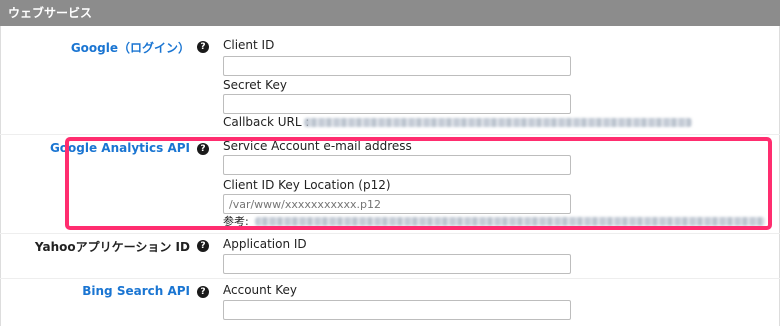  I want to click on service-account-label: Service Account e-mail address, so click(317, 146).